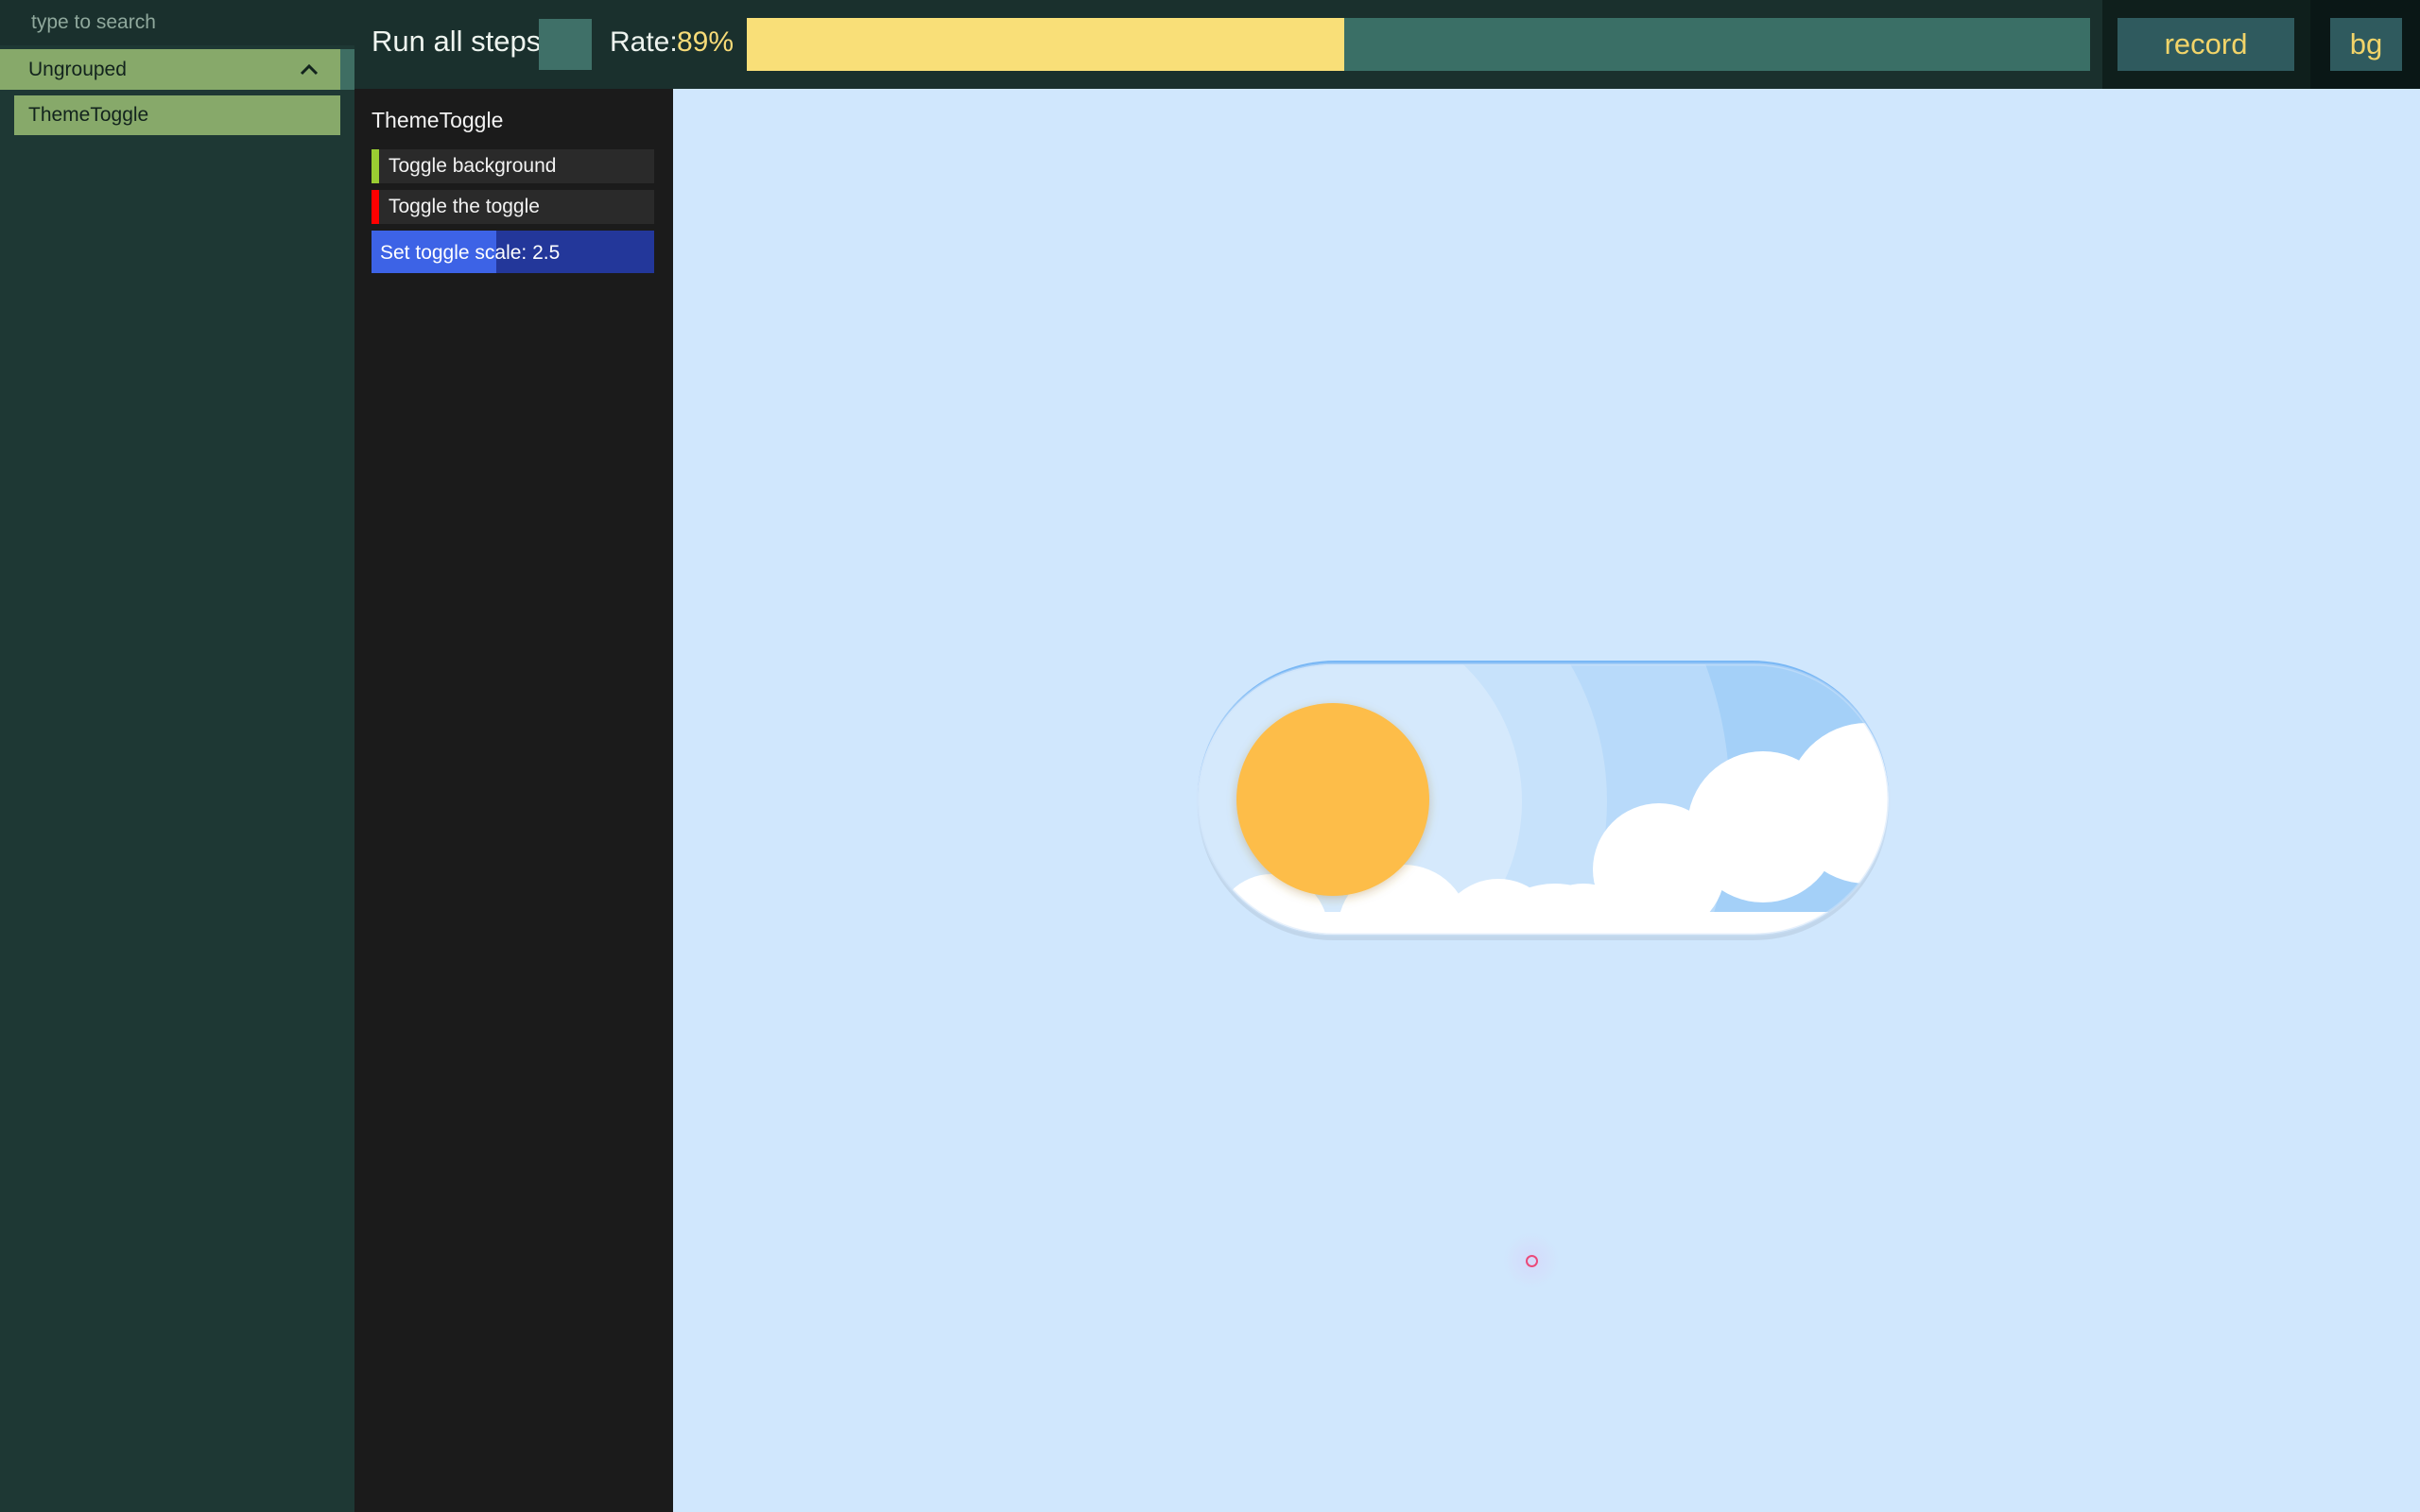 This screenshot has width=2420, height=1512. I want to click on step-toggle-the-toggle: Toggle the toggle, so click(513, 207).